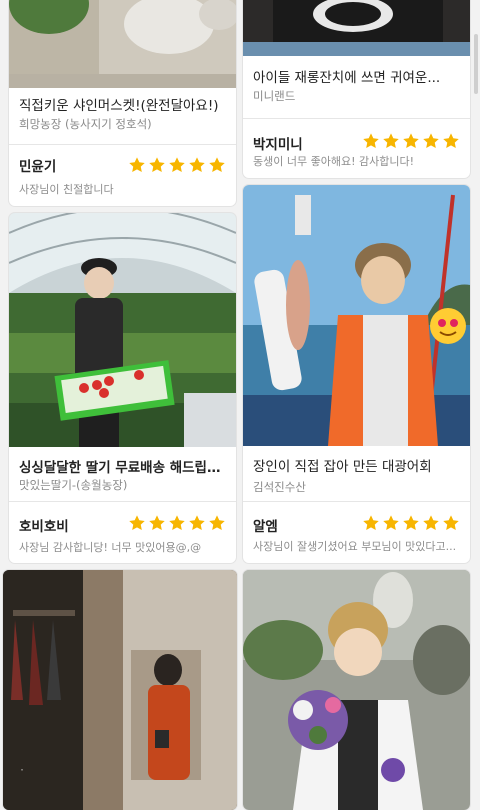 This screenshot has width=480, height=810. What do you see at coordinates (110, 547) in the screenshot?
I see `review-comment: 사장님 감사합니당! 너무 맛있어용@,@` at bounding box center [110, 547].